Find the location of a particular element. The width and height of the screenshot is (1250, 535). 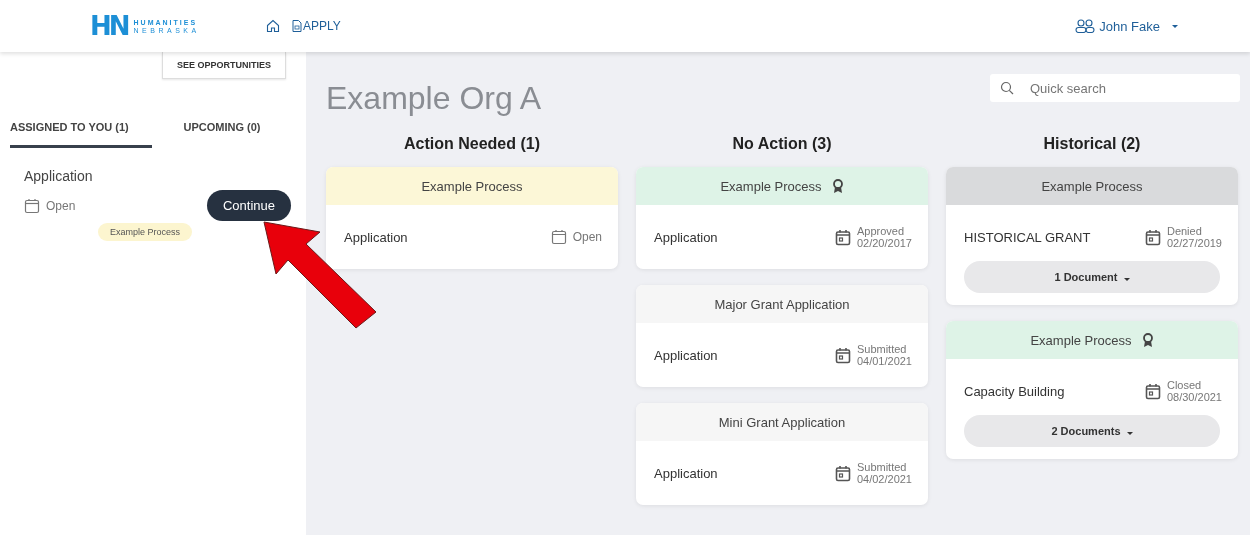

documents-dropdown: 2 Documents is located at coordinates (1092, 431).